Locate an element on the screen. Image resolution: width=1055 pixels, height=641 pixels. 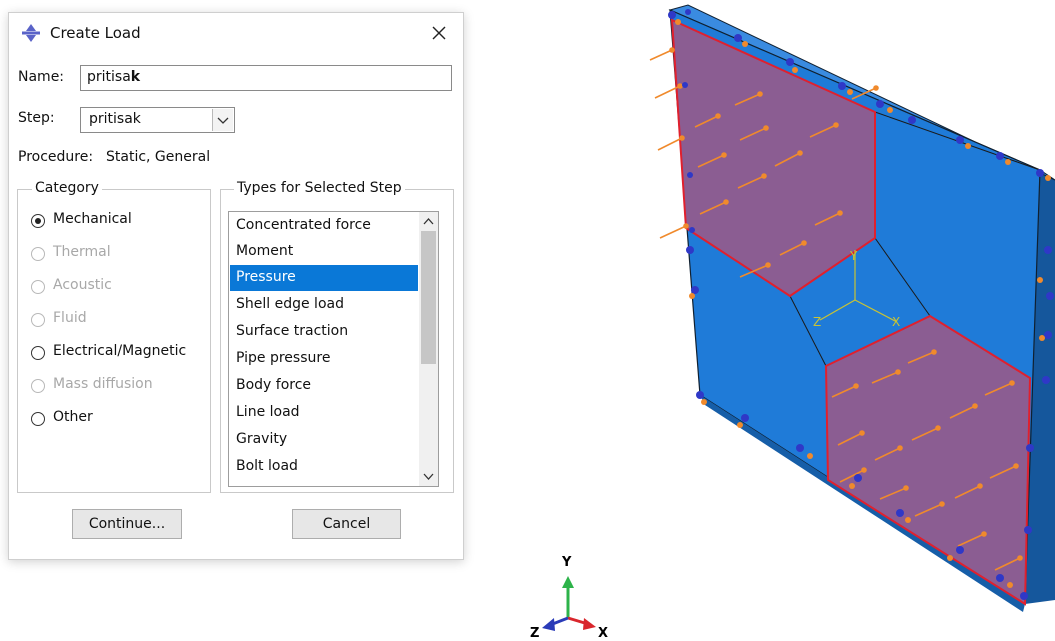
procedure-value: Static, General is located at coordinates (158, 157).